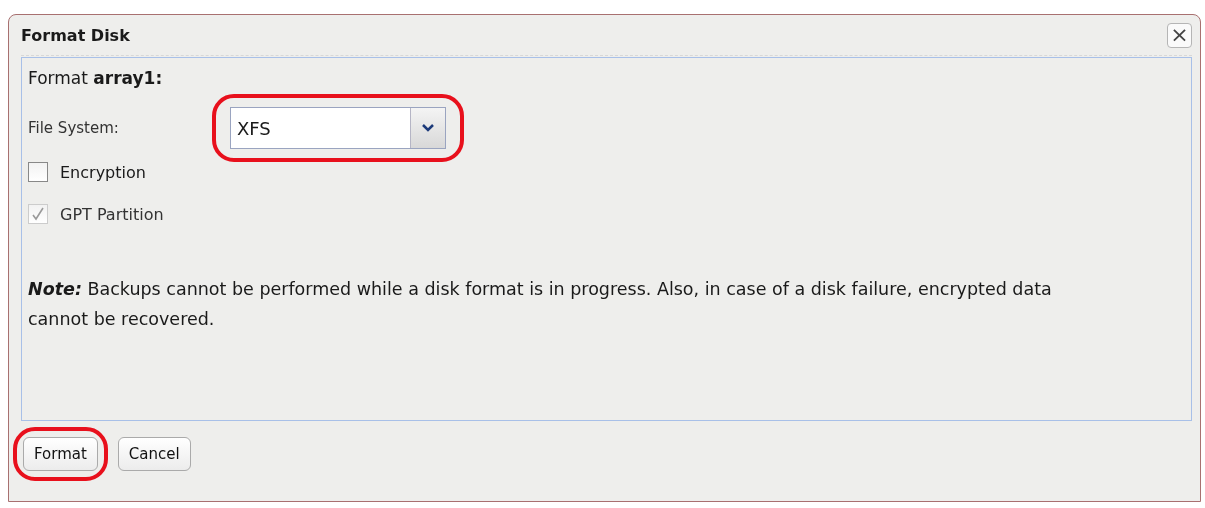  What do you see at coordinates (75, 35) in the screenshot?
I see `dialog-title: Format Disk` at bounding box center [75, 35].